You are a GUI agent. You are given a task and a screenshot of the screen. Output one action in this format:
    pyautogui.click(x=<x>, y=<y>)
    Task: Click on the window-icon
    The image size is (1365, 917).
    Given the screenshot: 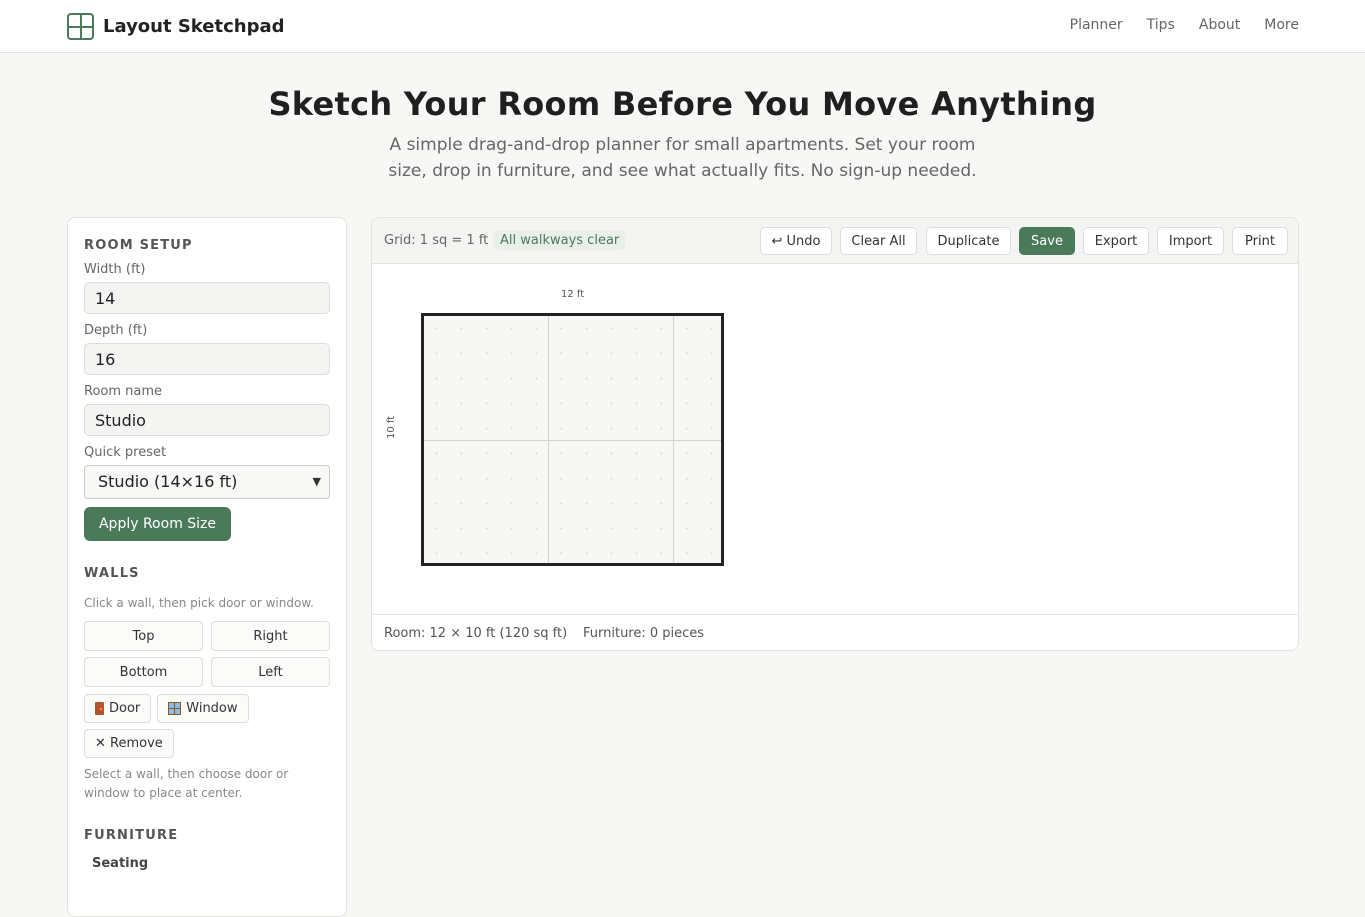 What is the action you would take?
    pyautogui.click(x=175, y=708)
    